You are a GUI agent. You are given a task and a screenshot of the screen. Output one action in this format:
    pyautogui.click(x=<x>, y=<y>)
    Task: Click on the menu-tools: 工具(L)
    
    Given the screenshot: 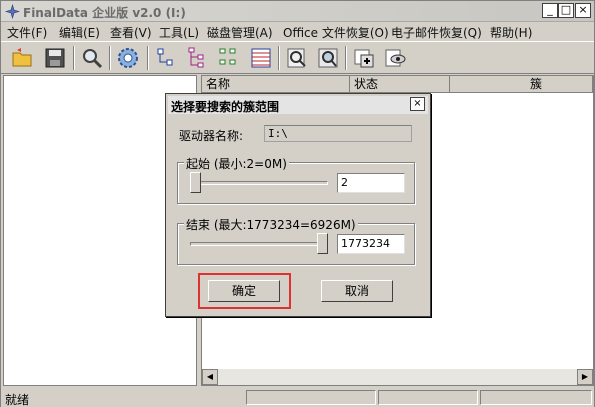 What is the action you would take?
    pyautogui.click(x=179, y=32)
    